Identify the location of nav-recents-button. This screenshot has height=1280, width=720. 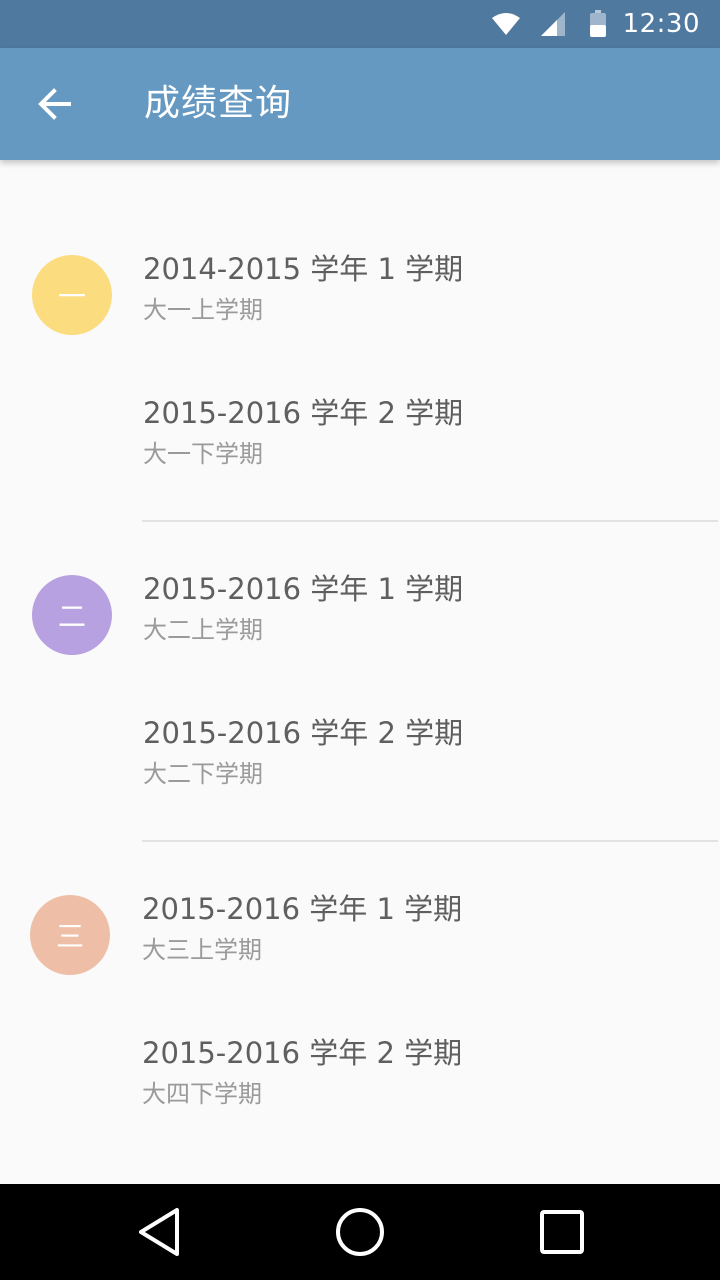
(562, 1232).